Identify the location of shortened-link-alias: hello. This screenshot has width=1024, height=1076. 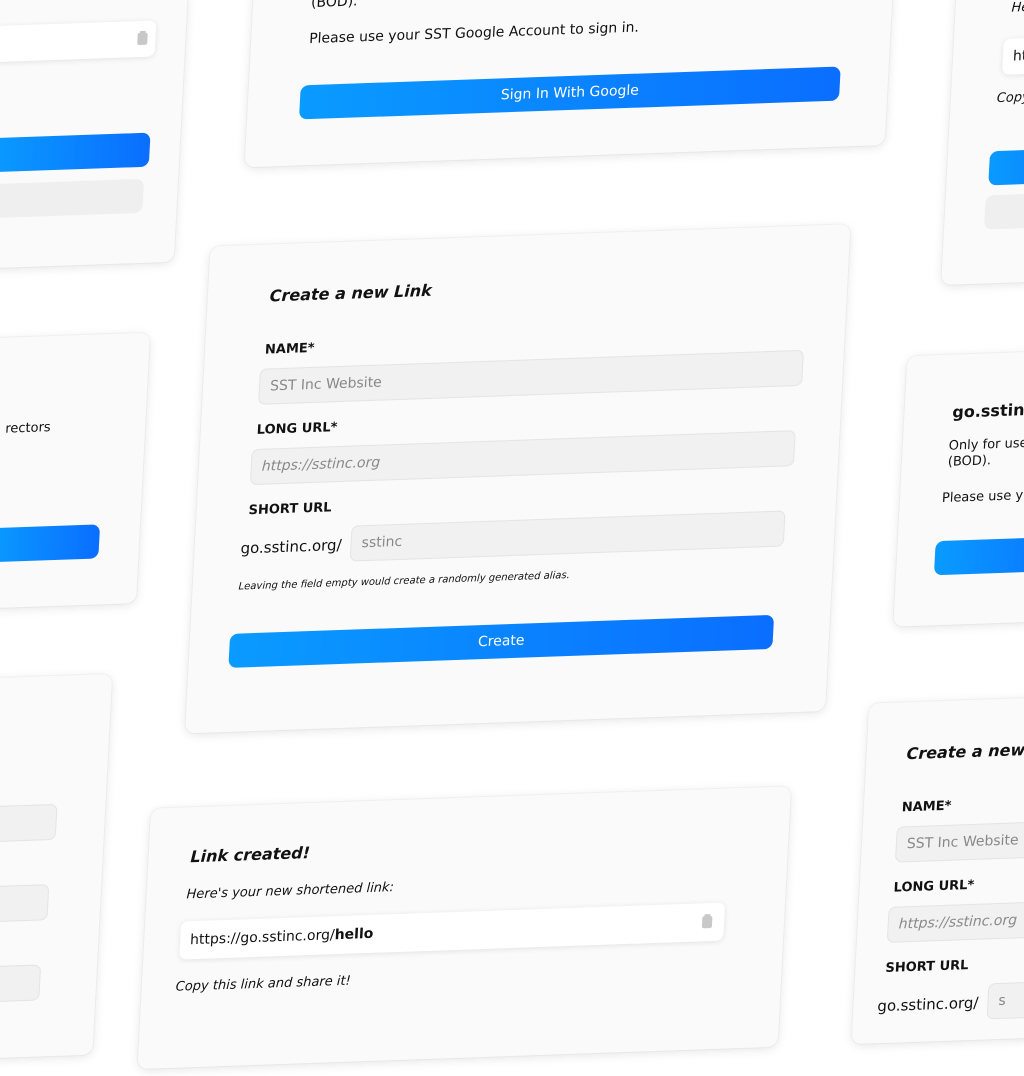
(354, 934).